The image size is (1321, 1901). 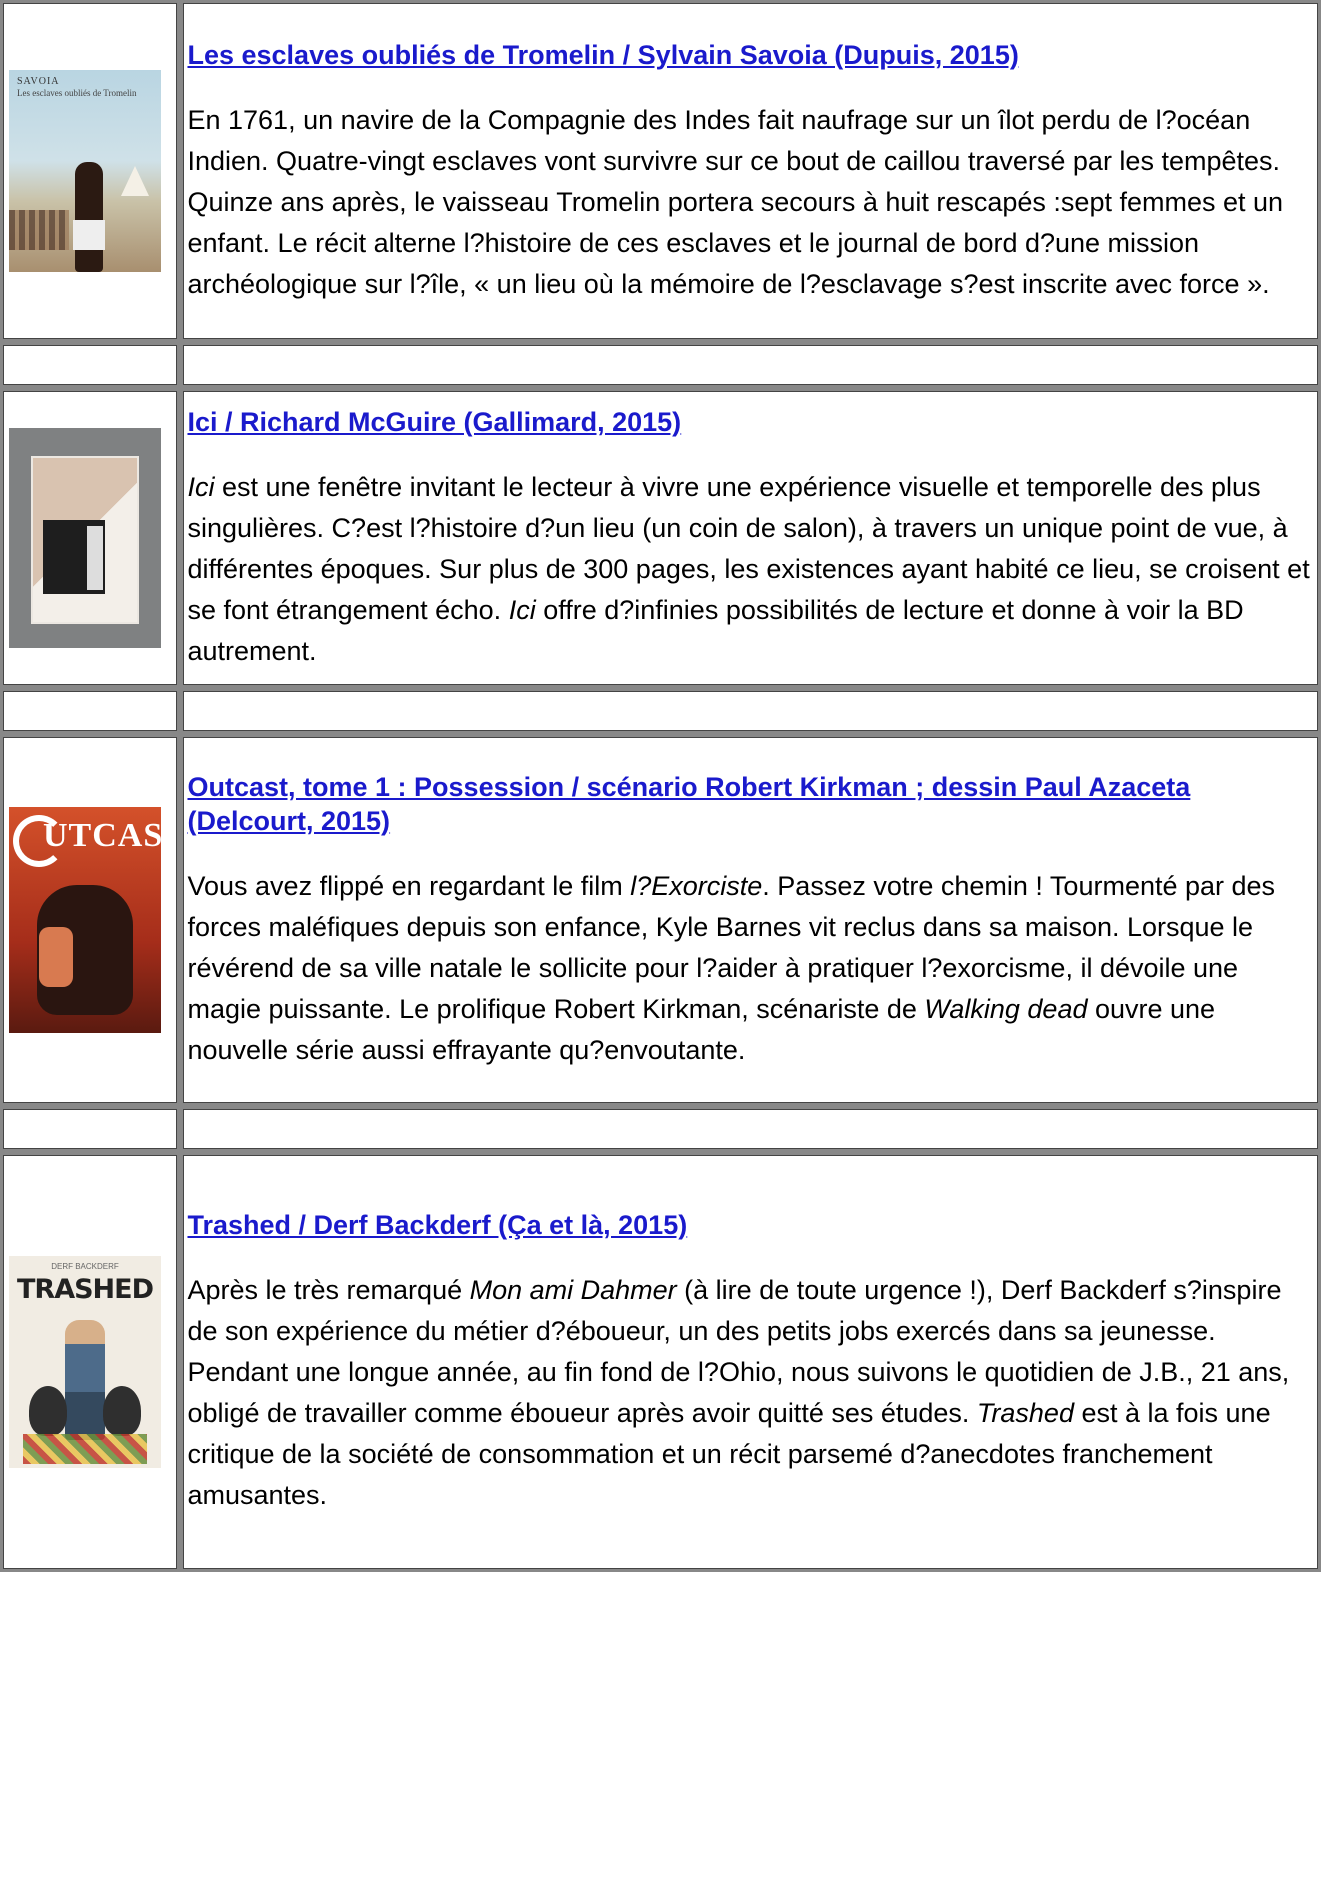 What do you see at coordinates (85, 1449) in the screenshot?
I see `cover-trash-pile-shape` at bounding box center [85, 1449].